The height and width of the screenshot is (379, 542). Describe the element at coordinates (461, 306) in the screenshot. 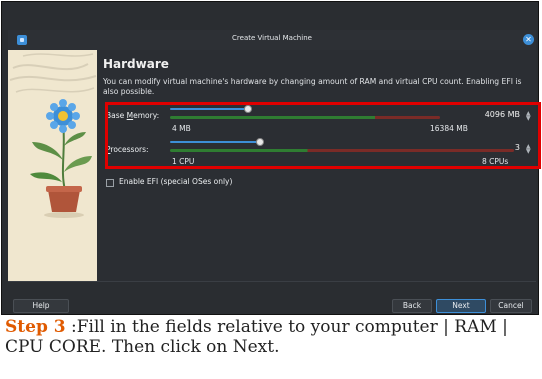

I see `next-button: Next` at that location.